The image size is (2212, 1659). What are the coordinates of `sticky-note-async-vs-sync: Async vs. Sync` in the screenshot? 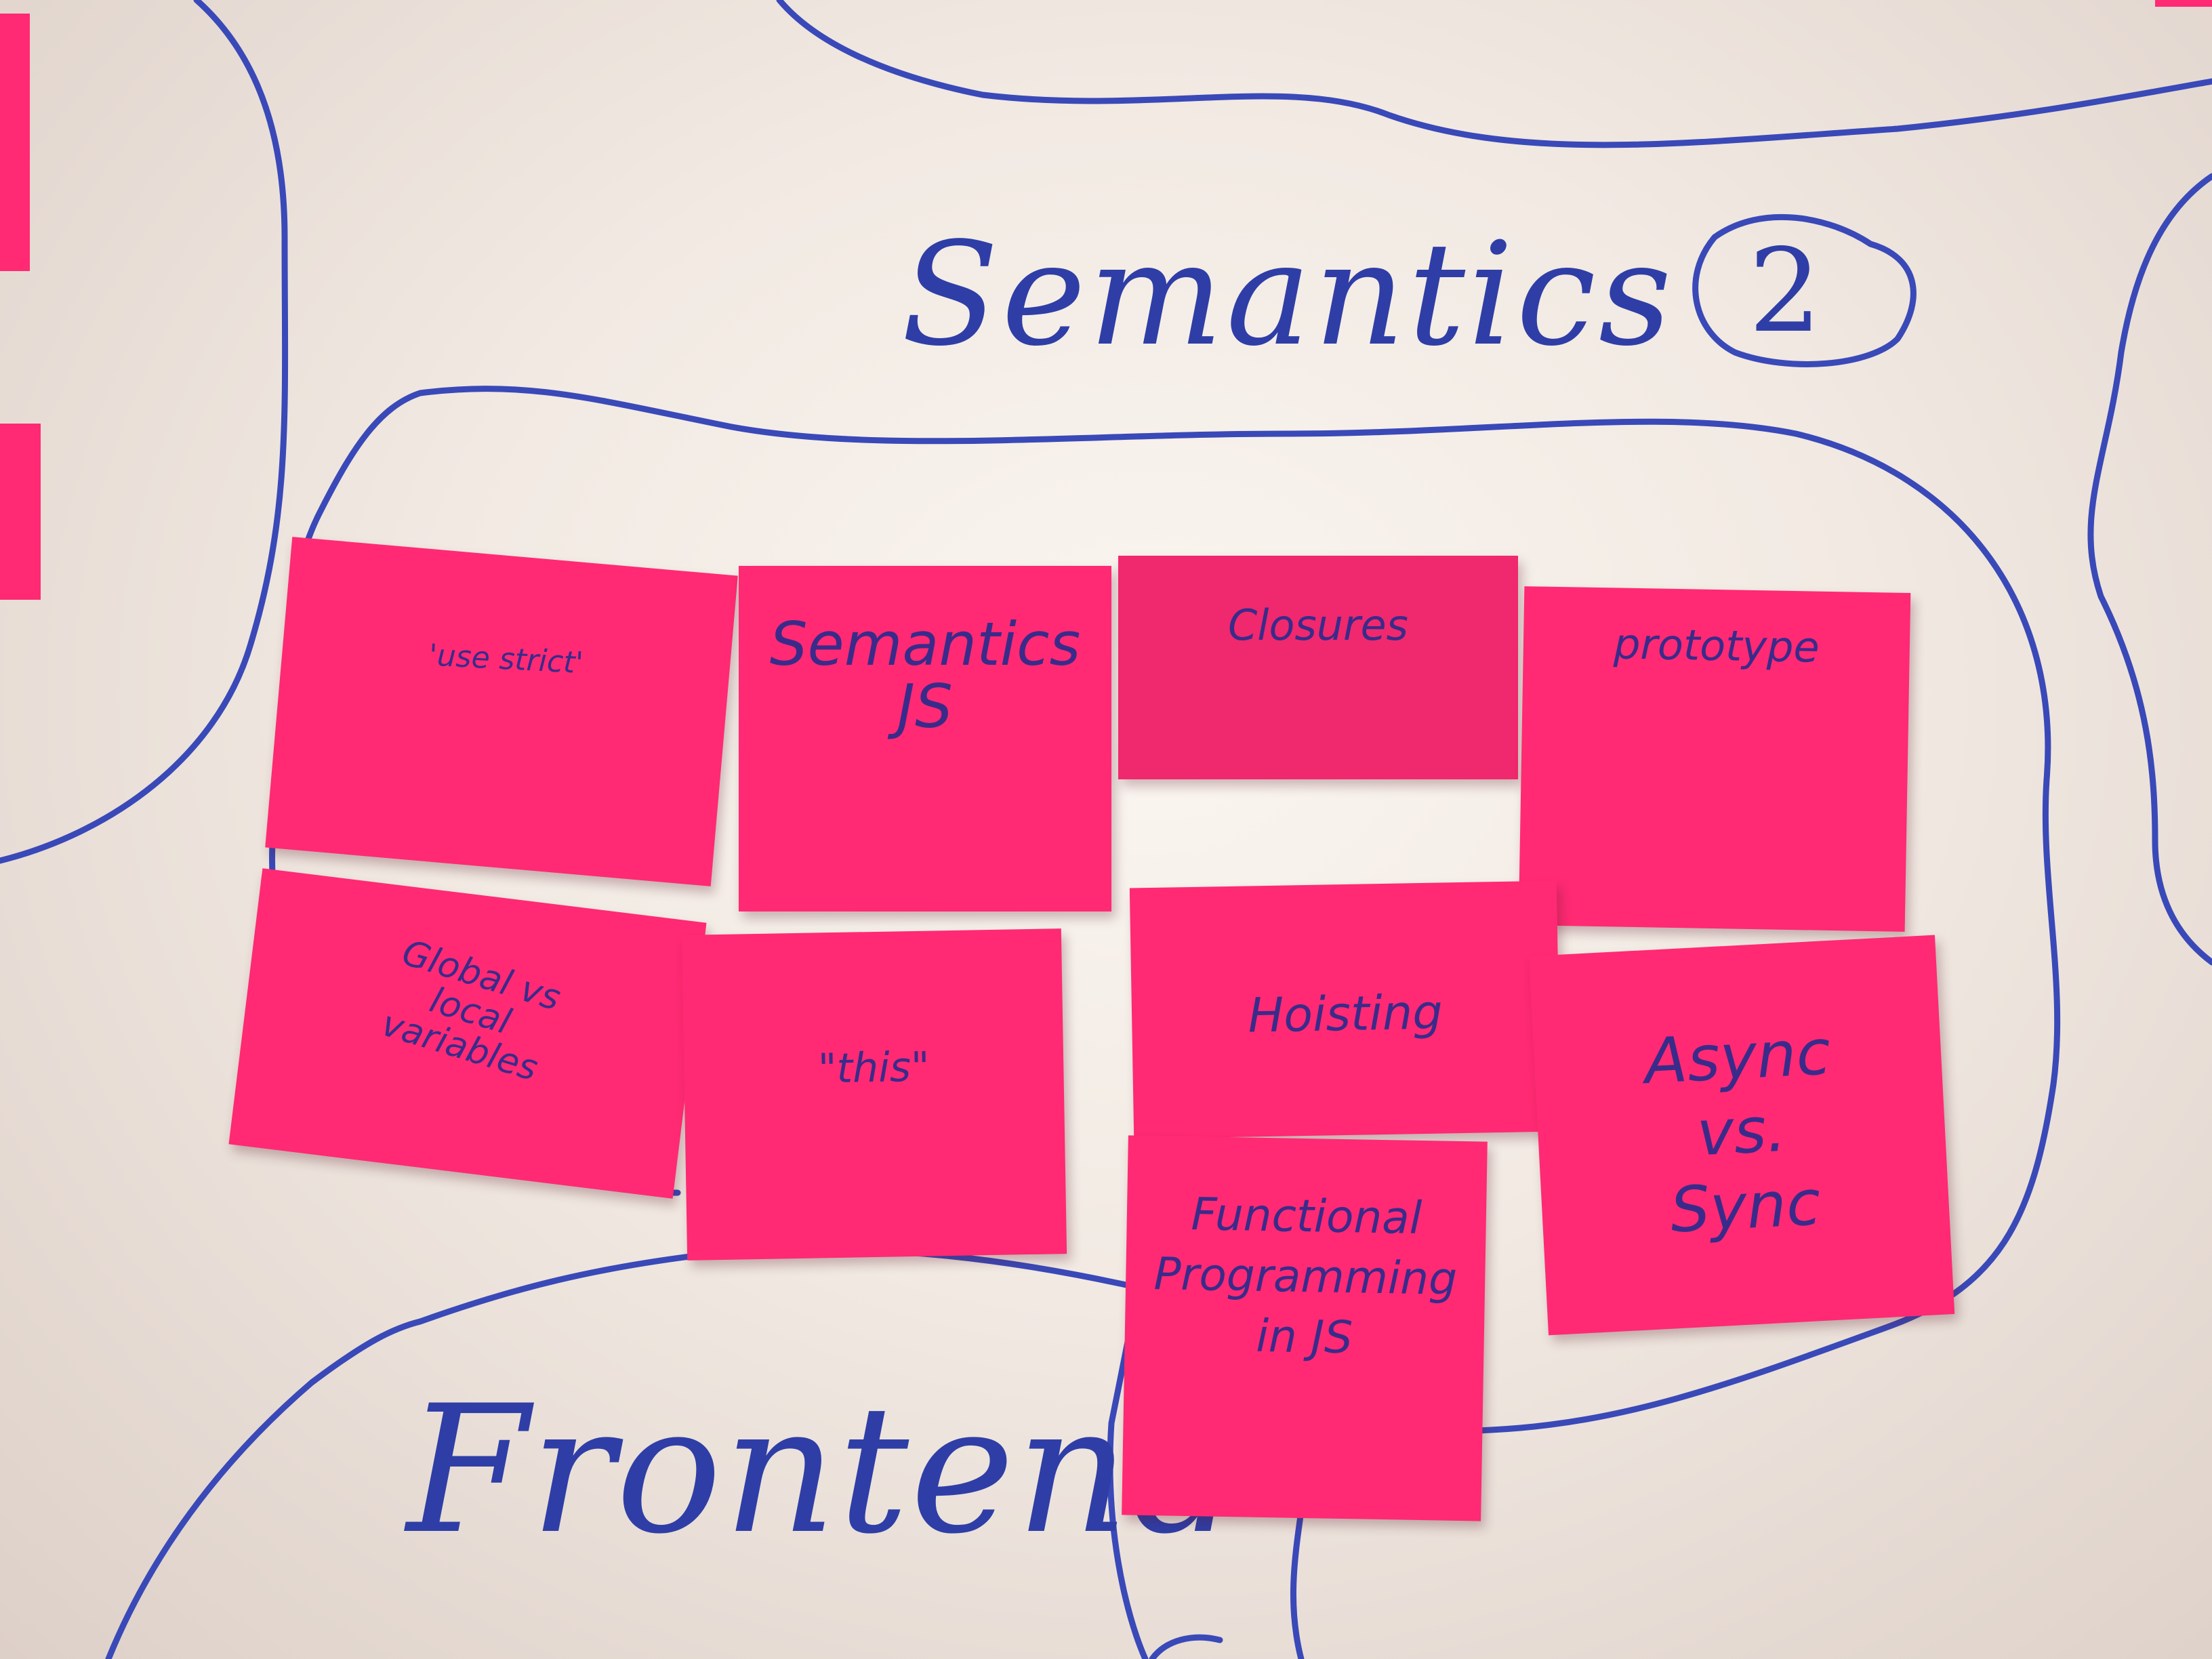 It's located at (1741, 1135).